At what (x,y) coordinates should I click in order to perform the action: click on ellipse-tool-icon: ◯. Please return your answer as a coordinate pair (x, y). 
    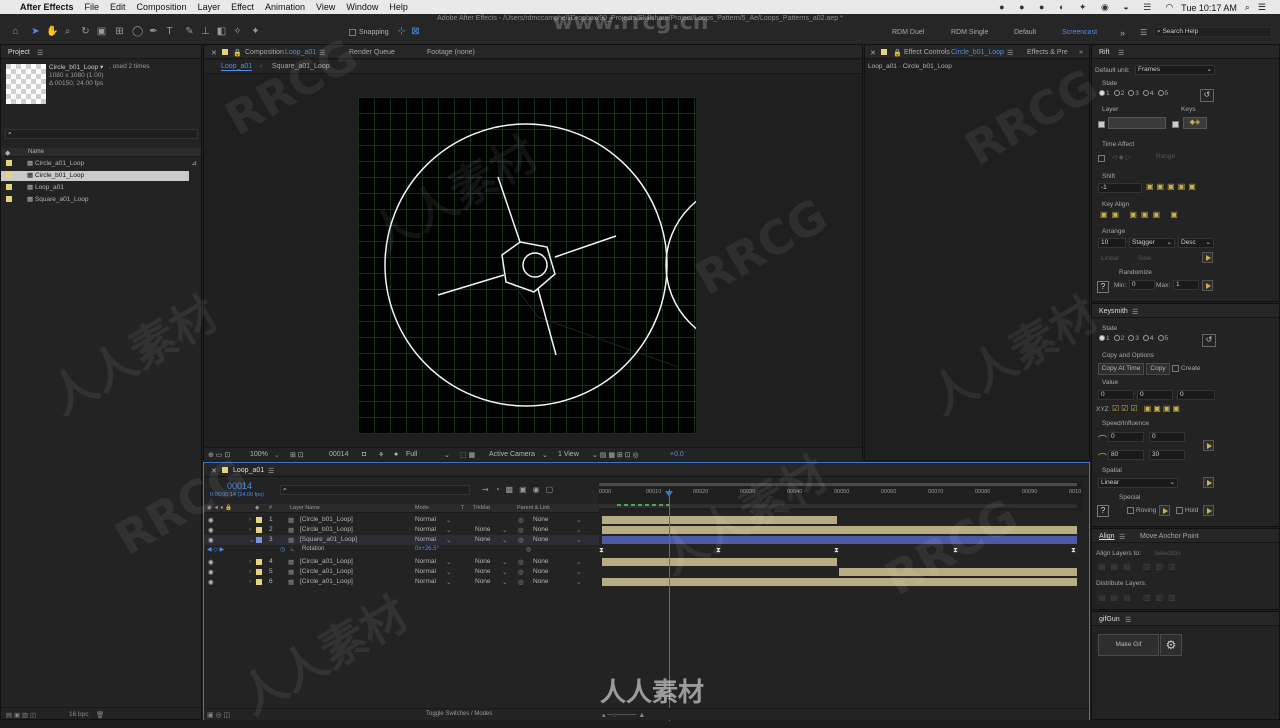
    Looking at the image, I should click on (137, 31).